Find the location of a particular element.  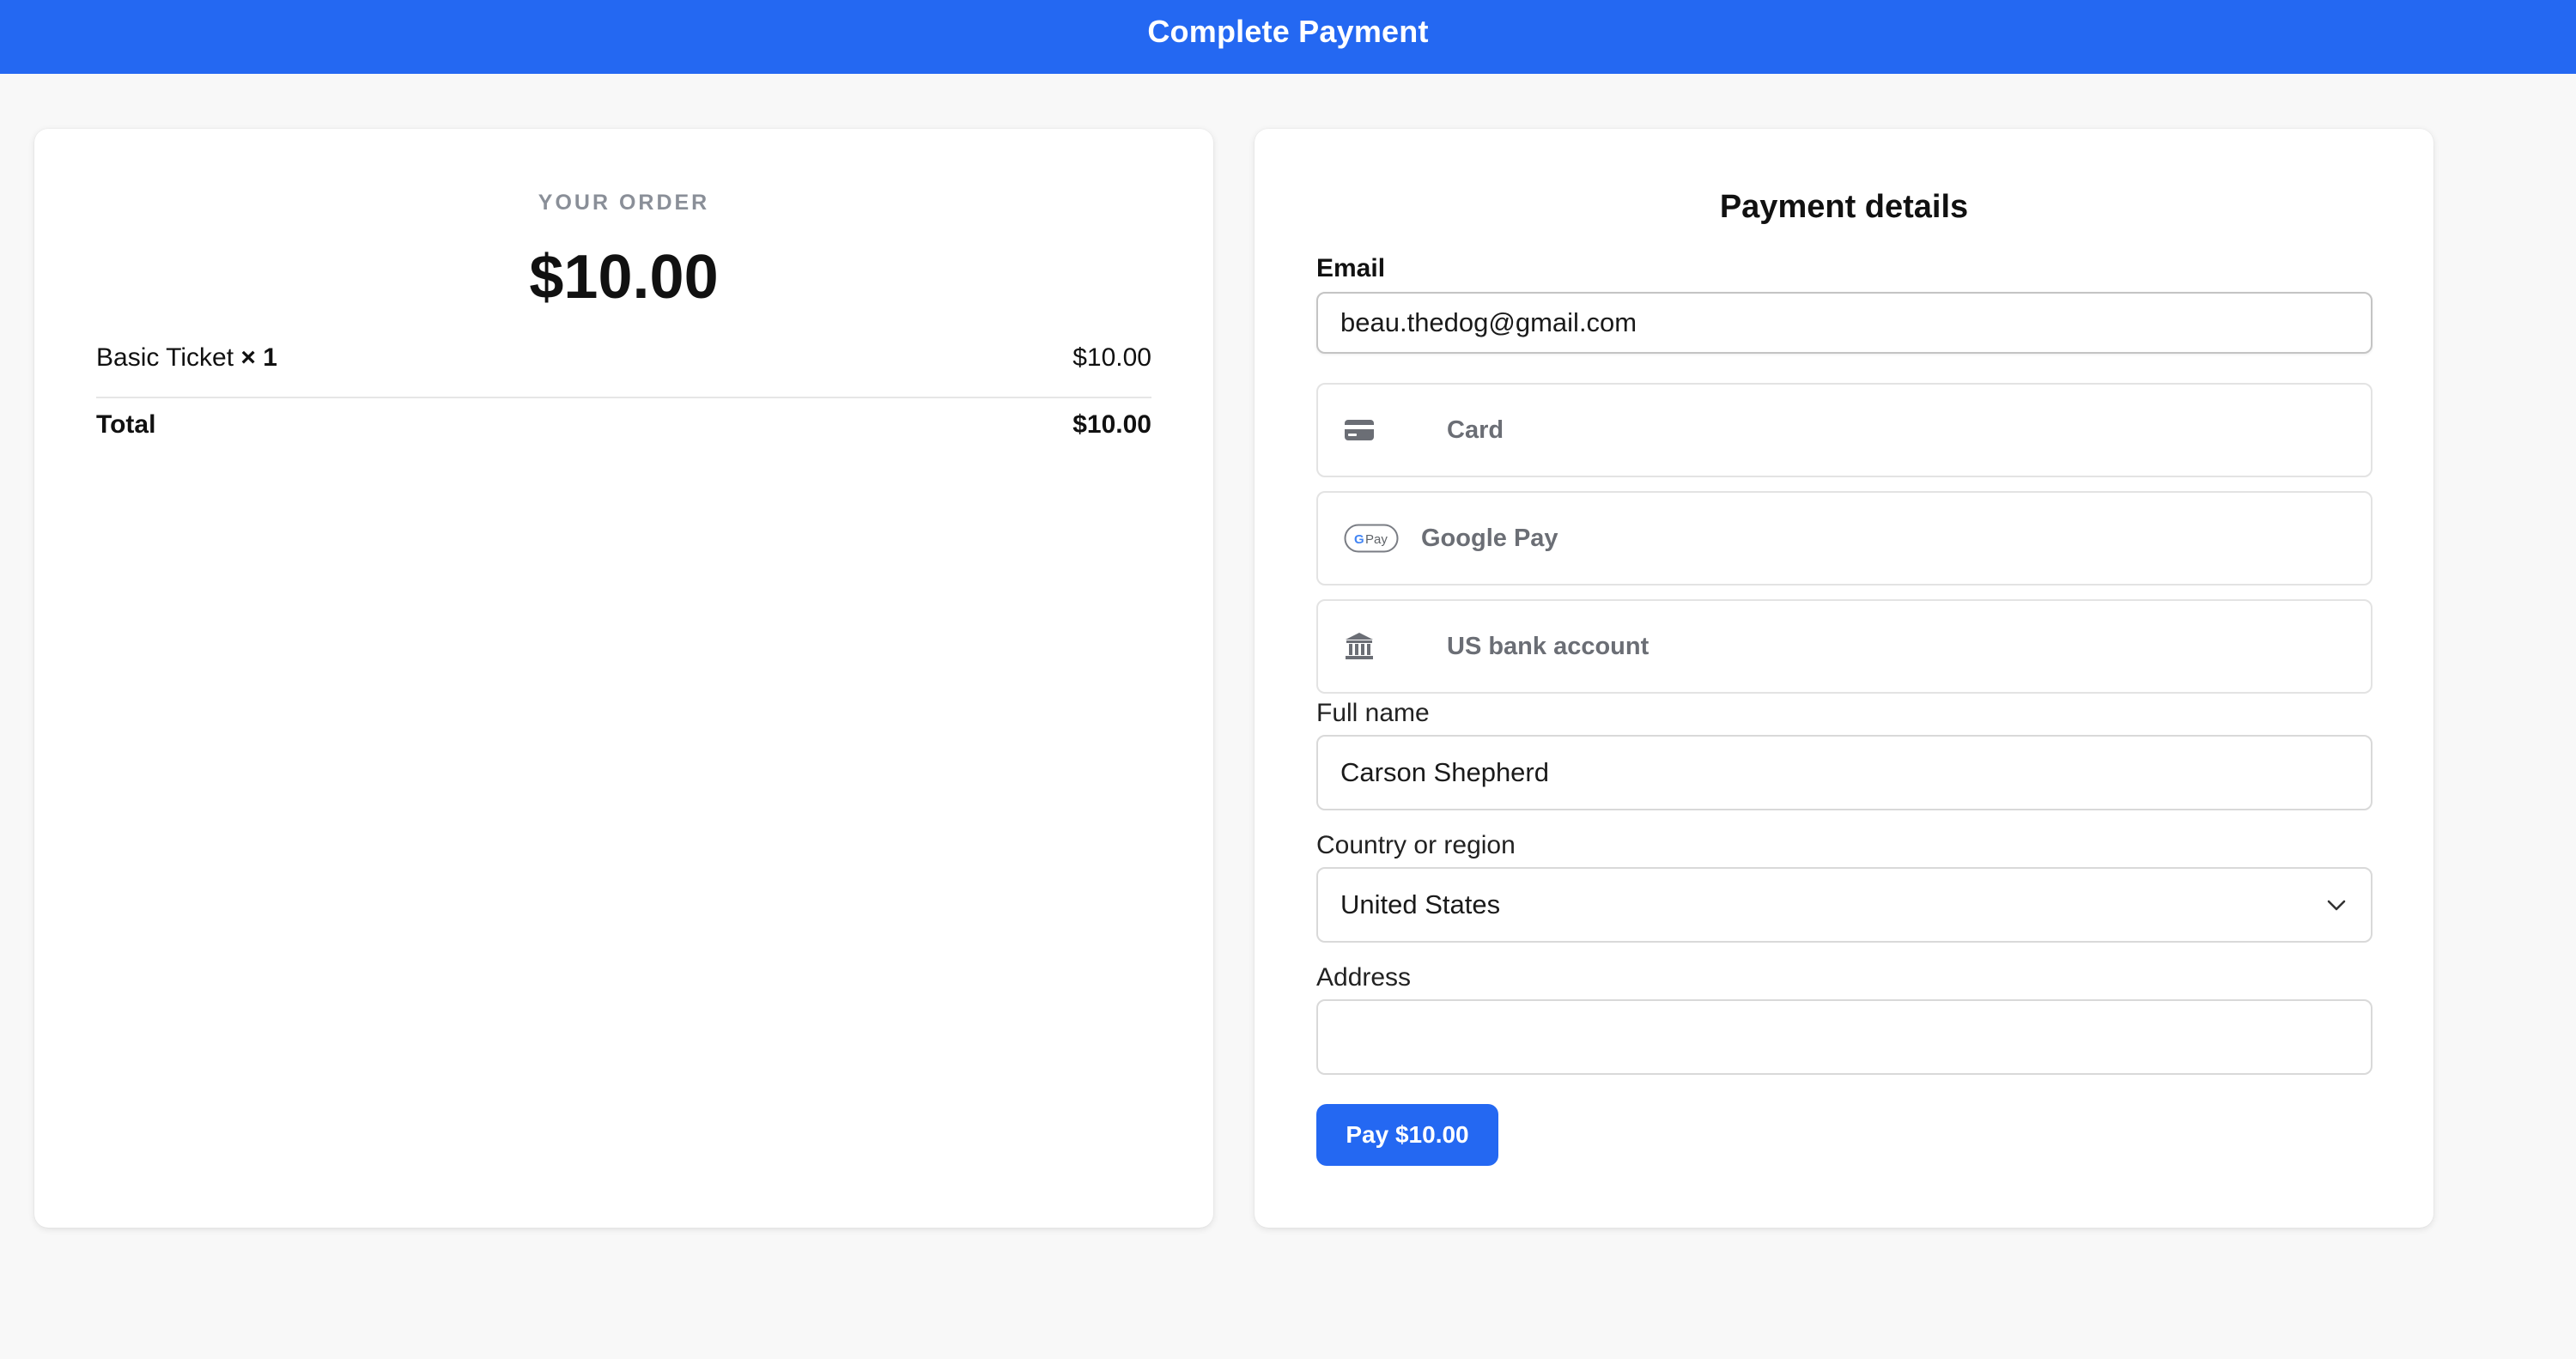

pay-button: Pay $10.00 is located at coordinates (1407, 1135).